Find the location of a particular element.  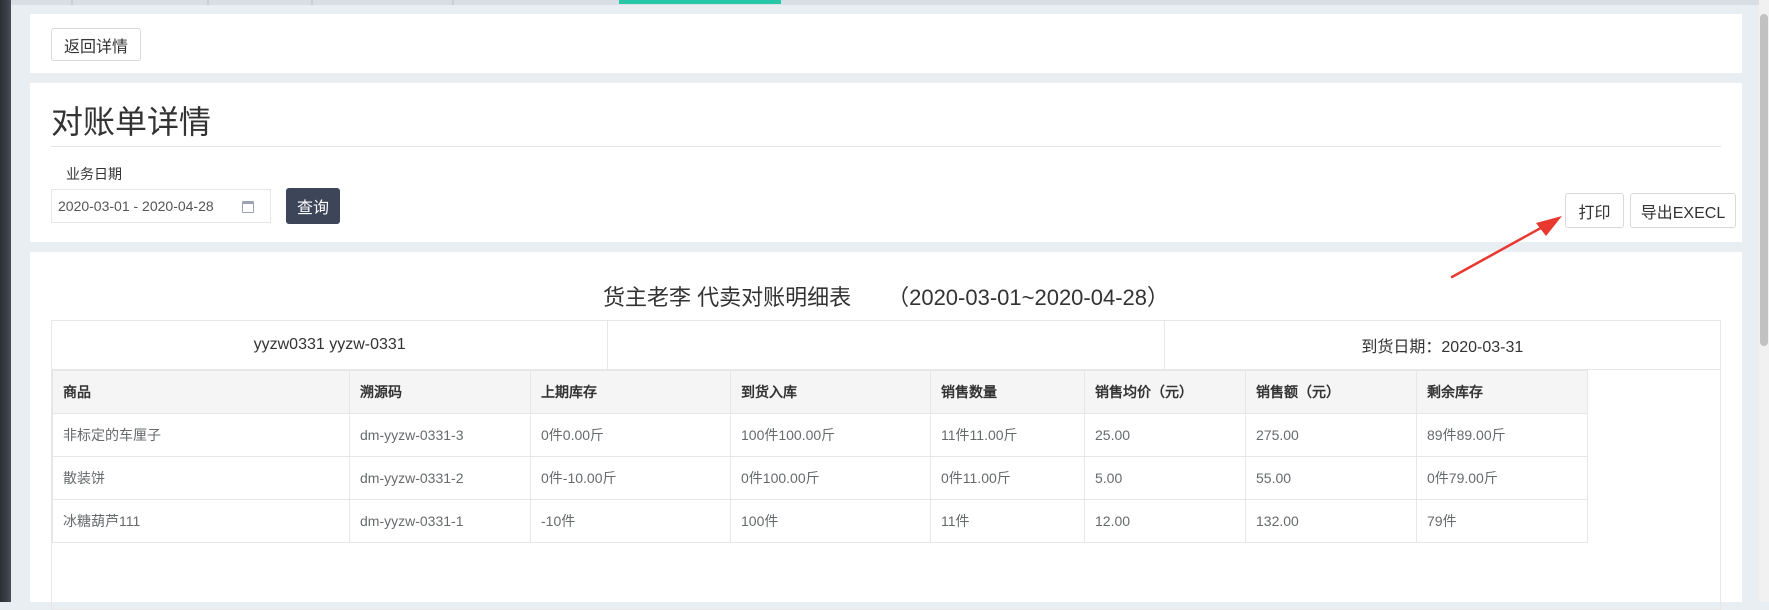

column-header: 剩余库存 is located at coordinates (1502, 392).